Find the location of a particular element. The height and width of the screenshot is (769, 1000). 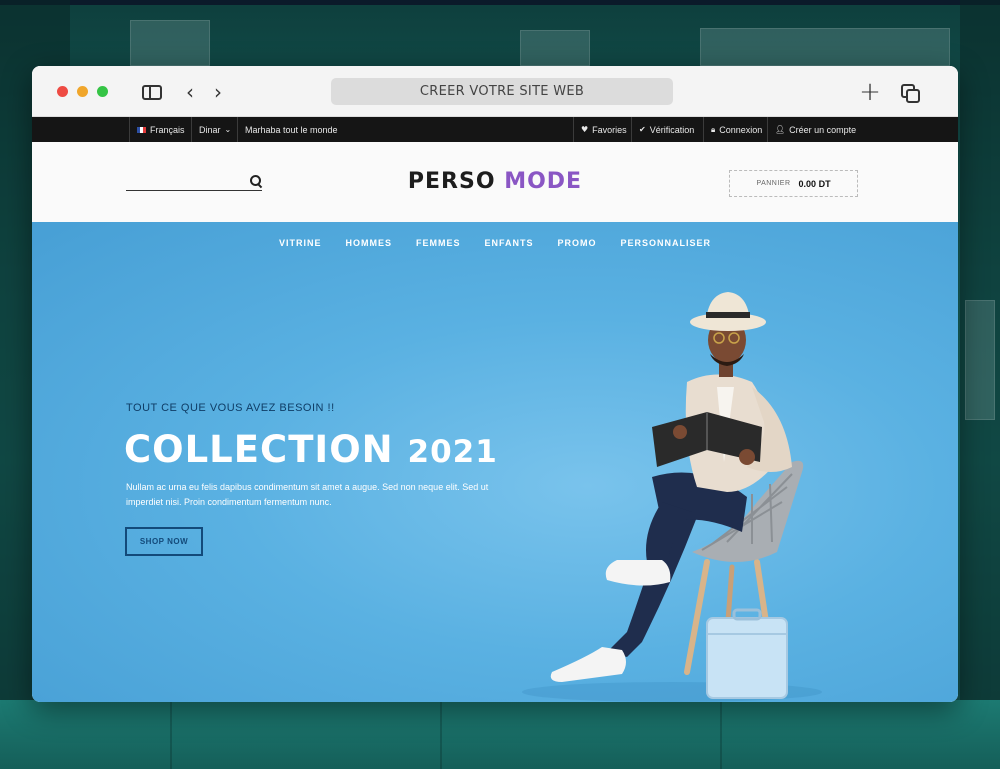

logo-part-1: PERSO is located at coordinates (451, 181).